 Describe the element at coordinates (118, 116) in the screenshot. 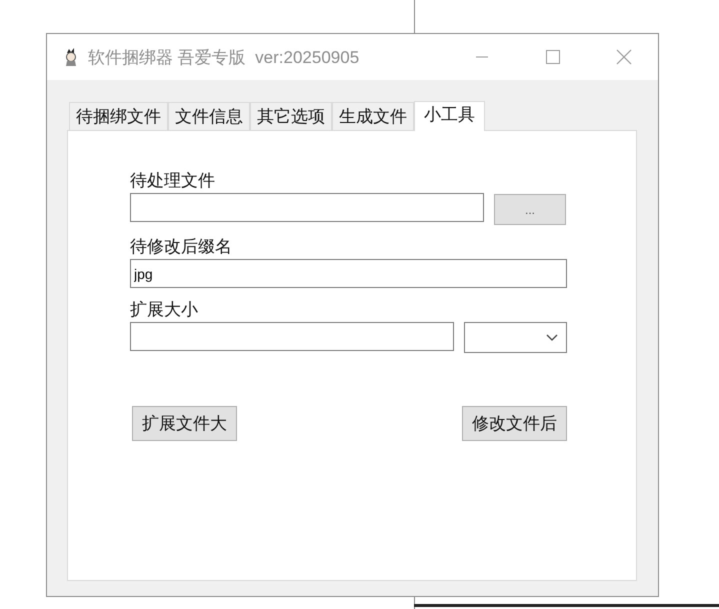

I see `tab: 待捆绑文件` at that location.